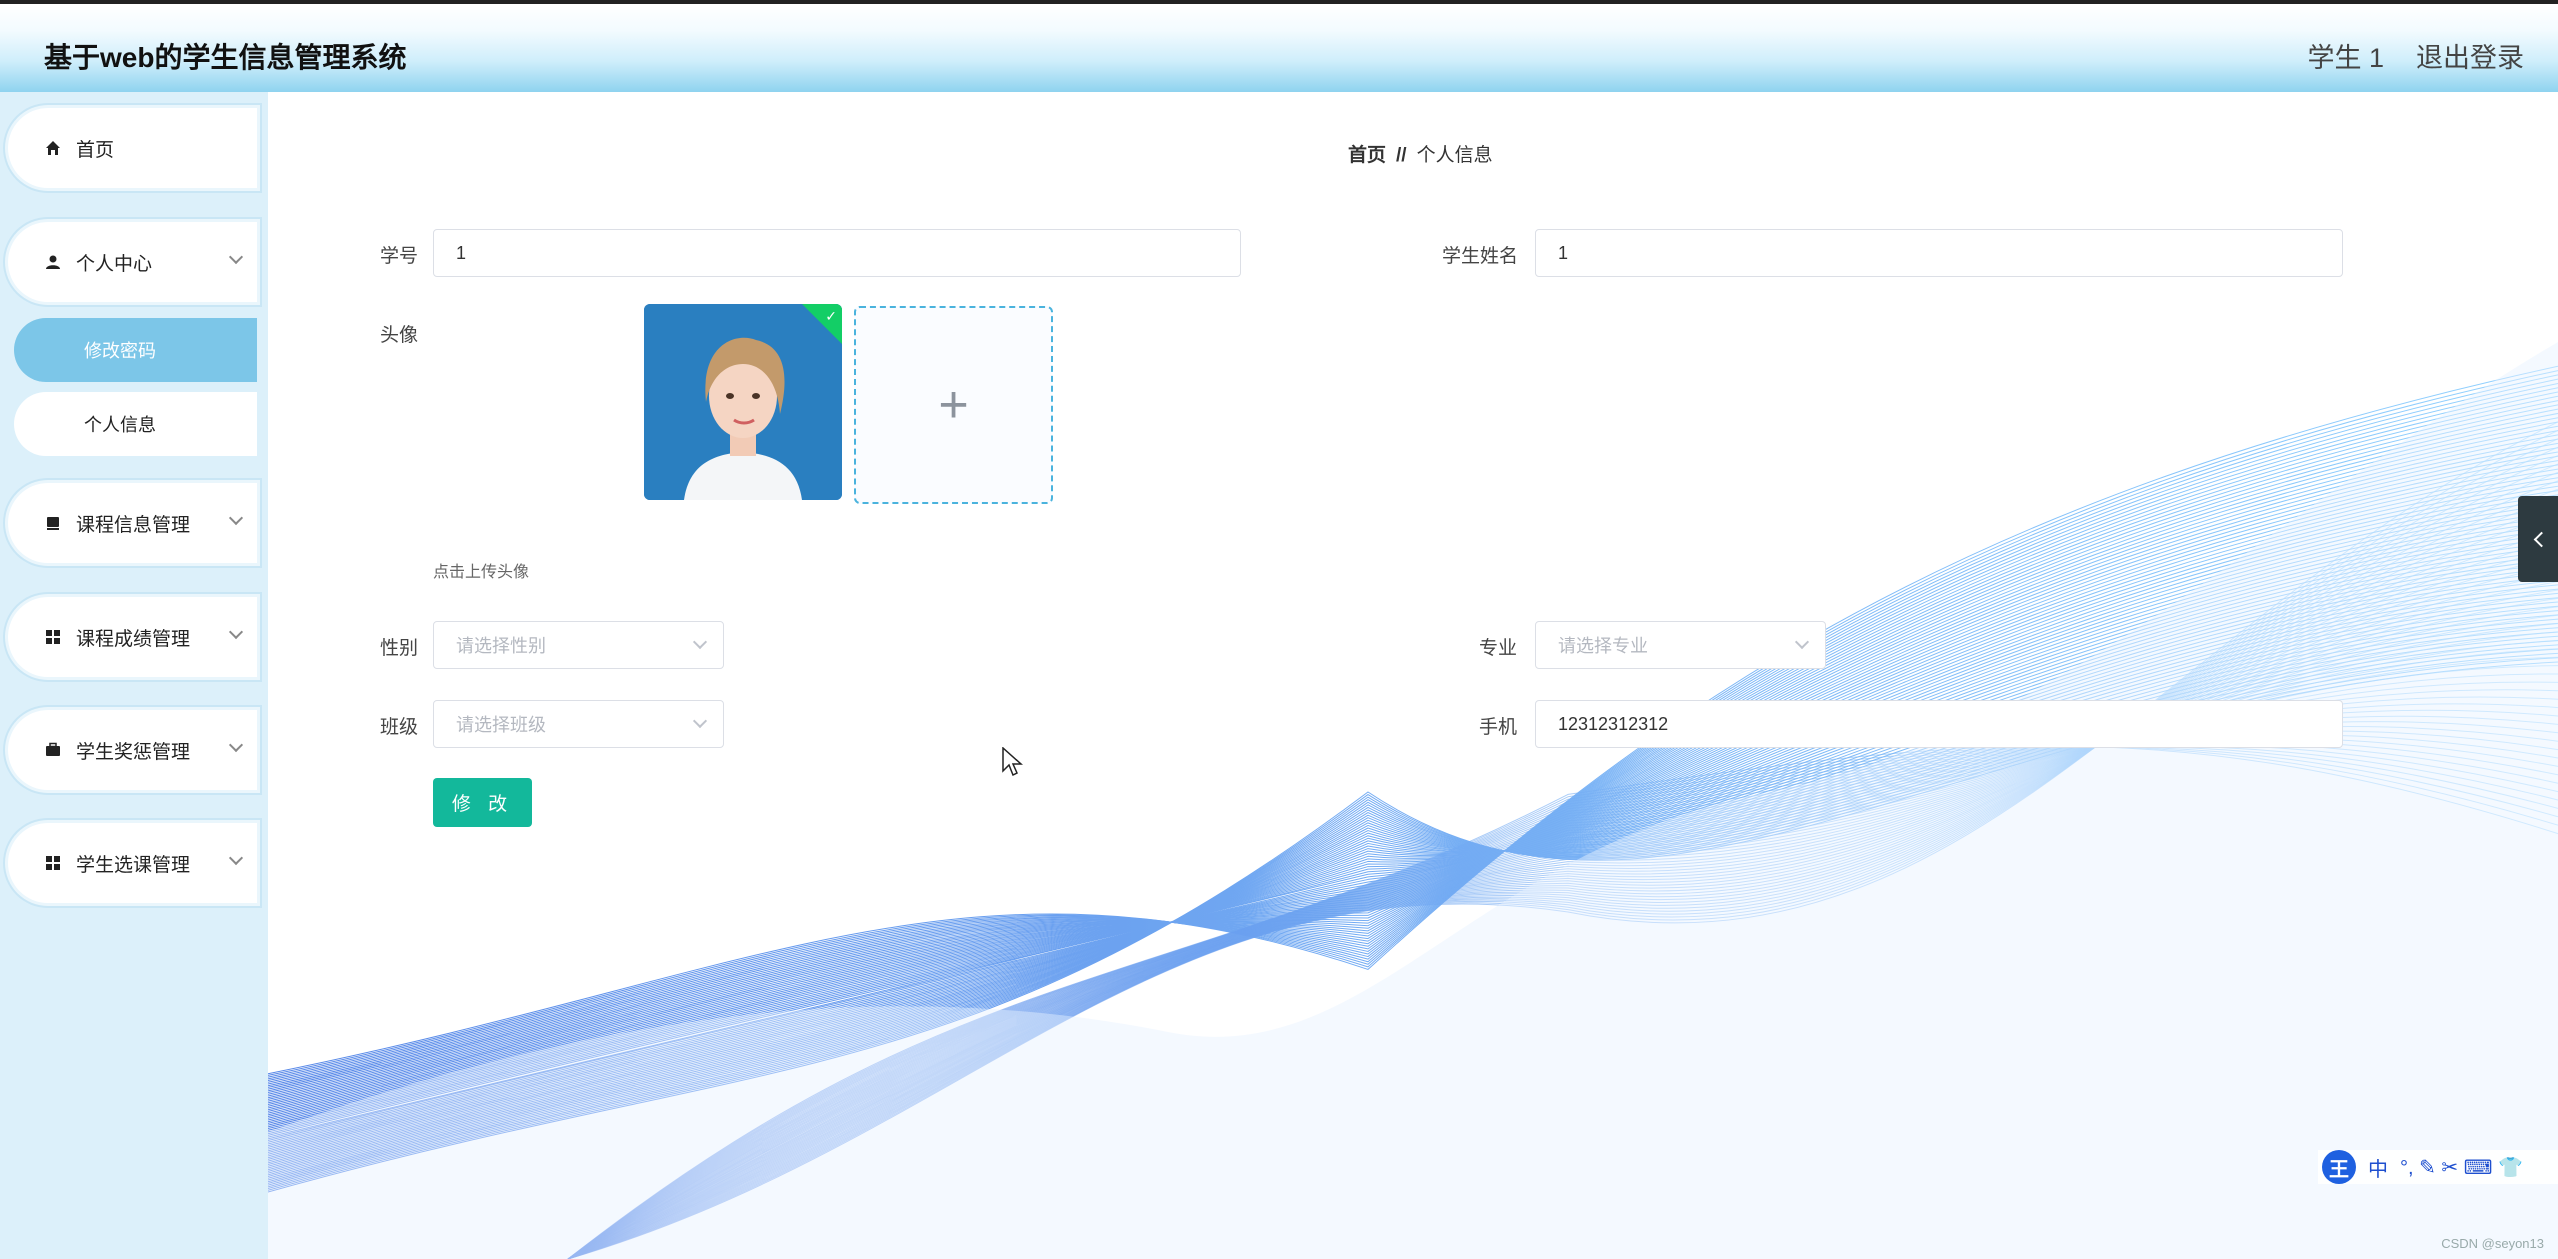 This screenshot has height=1259, width=2558. Describe the element at coordinates (53, 750) in the screenshot. I see `briefcase-icon` at that location.